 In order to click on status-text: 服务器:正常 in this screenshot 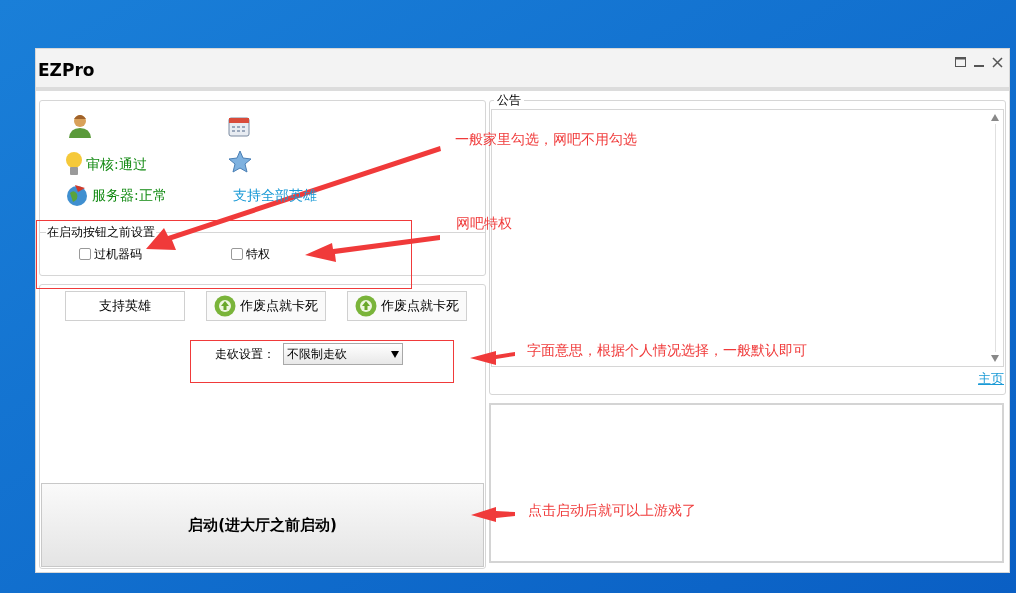, I will do `click(129, 195)`.